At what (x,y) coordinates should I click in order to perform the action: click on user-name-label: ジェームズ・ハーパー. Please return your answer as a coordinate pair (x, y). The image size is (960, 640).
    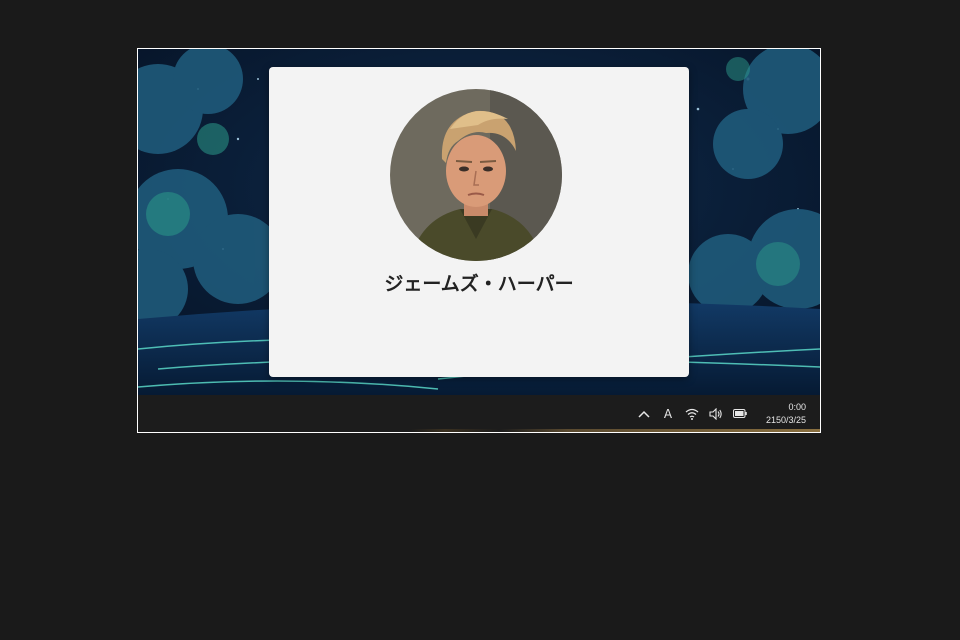
    Looking at the image, I should click on (479, 284).